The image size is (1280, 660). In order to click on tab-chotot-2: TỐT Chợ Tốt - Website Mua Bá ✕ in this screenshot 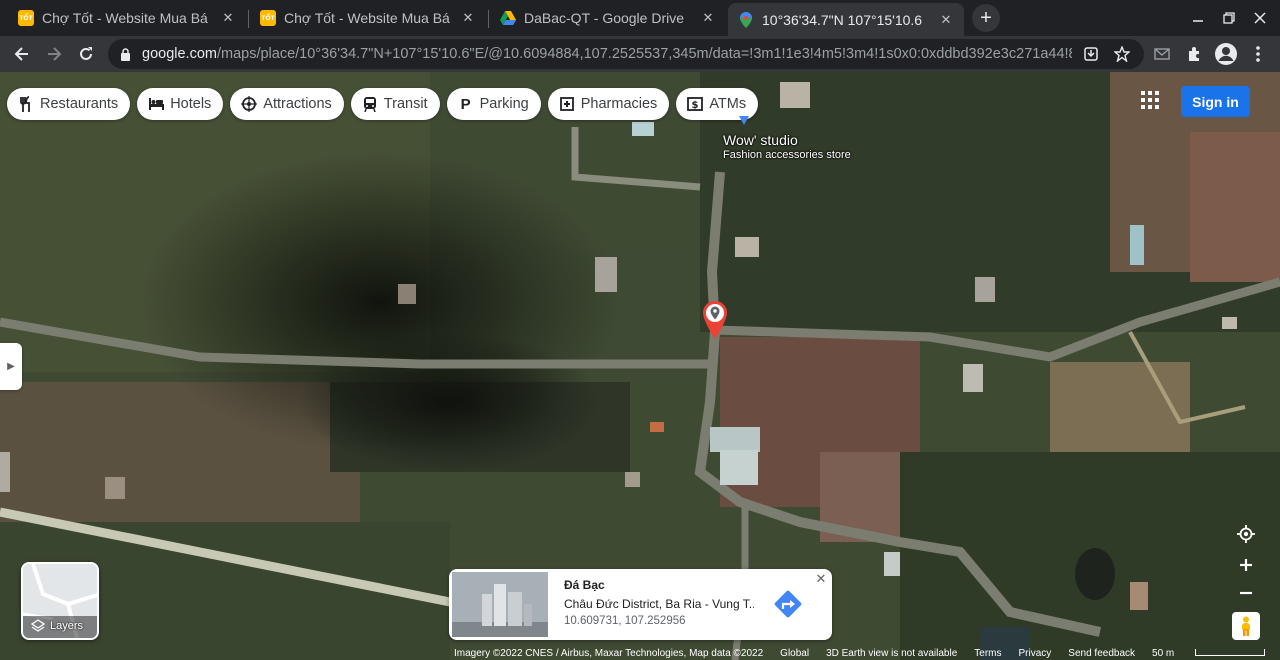, I will do `click(368, 18)`.